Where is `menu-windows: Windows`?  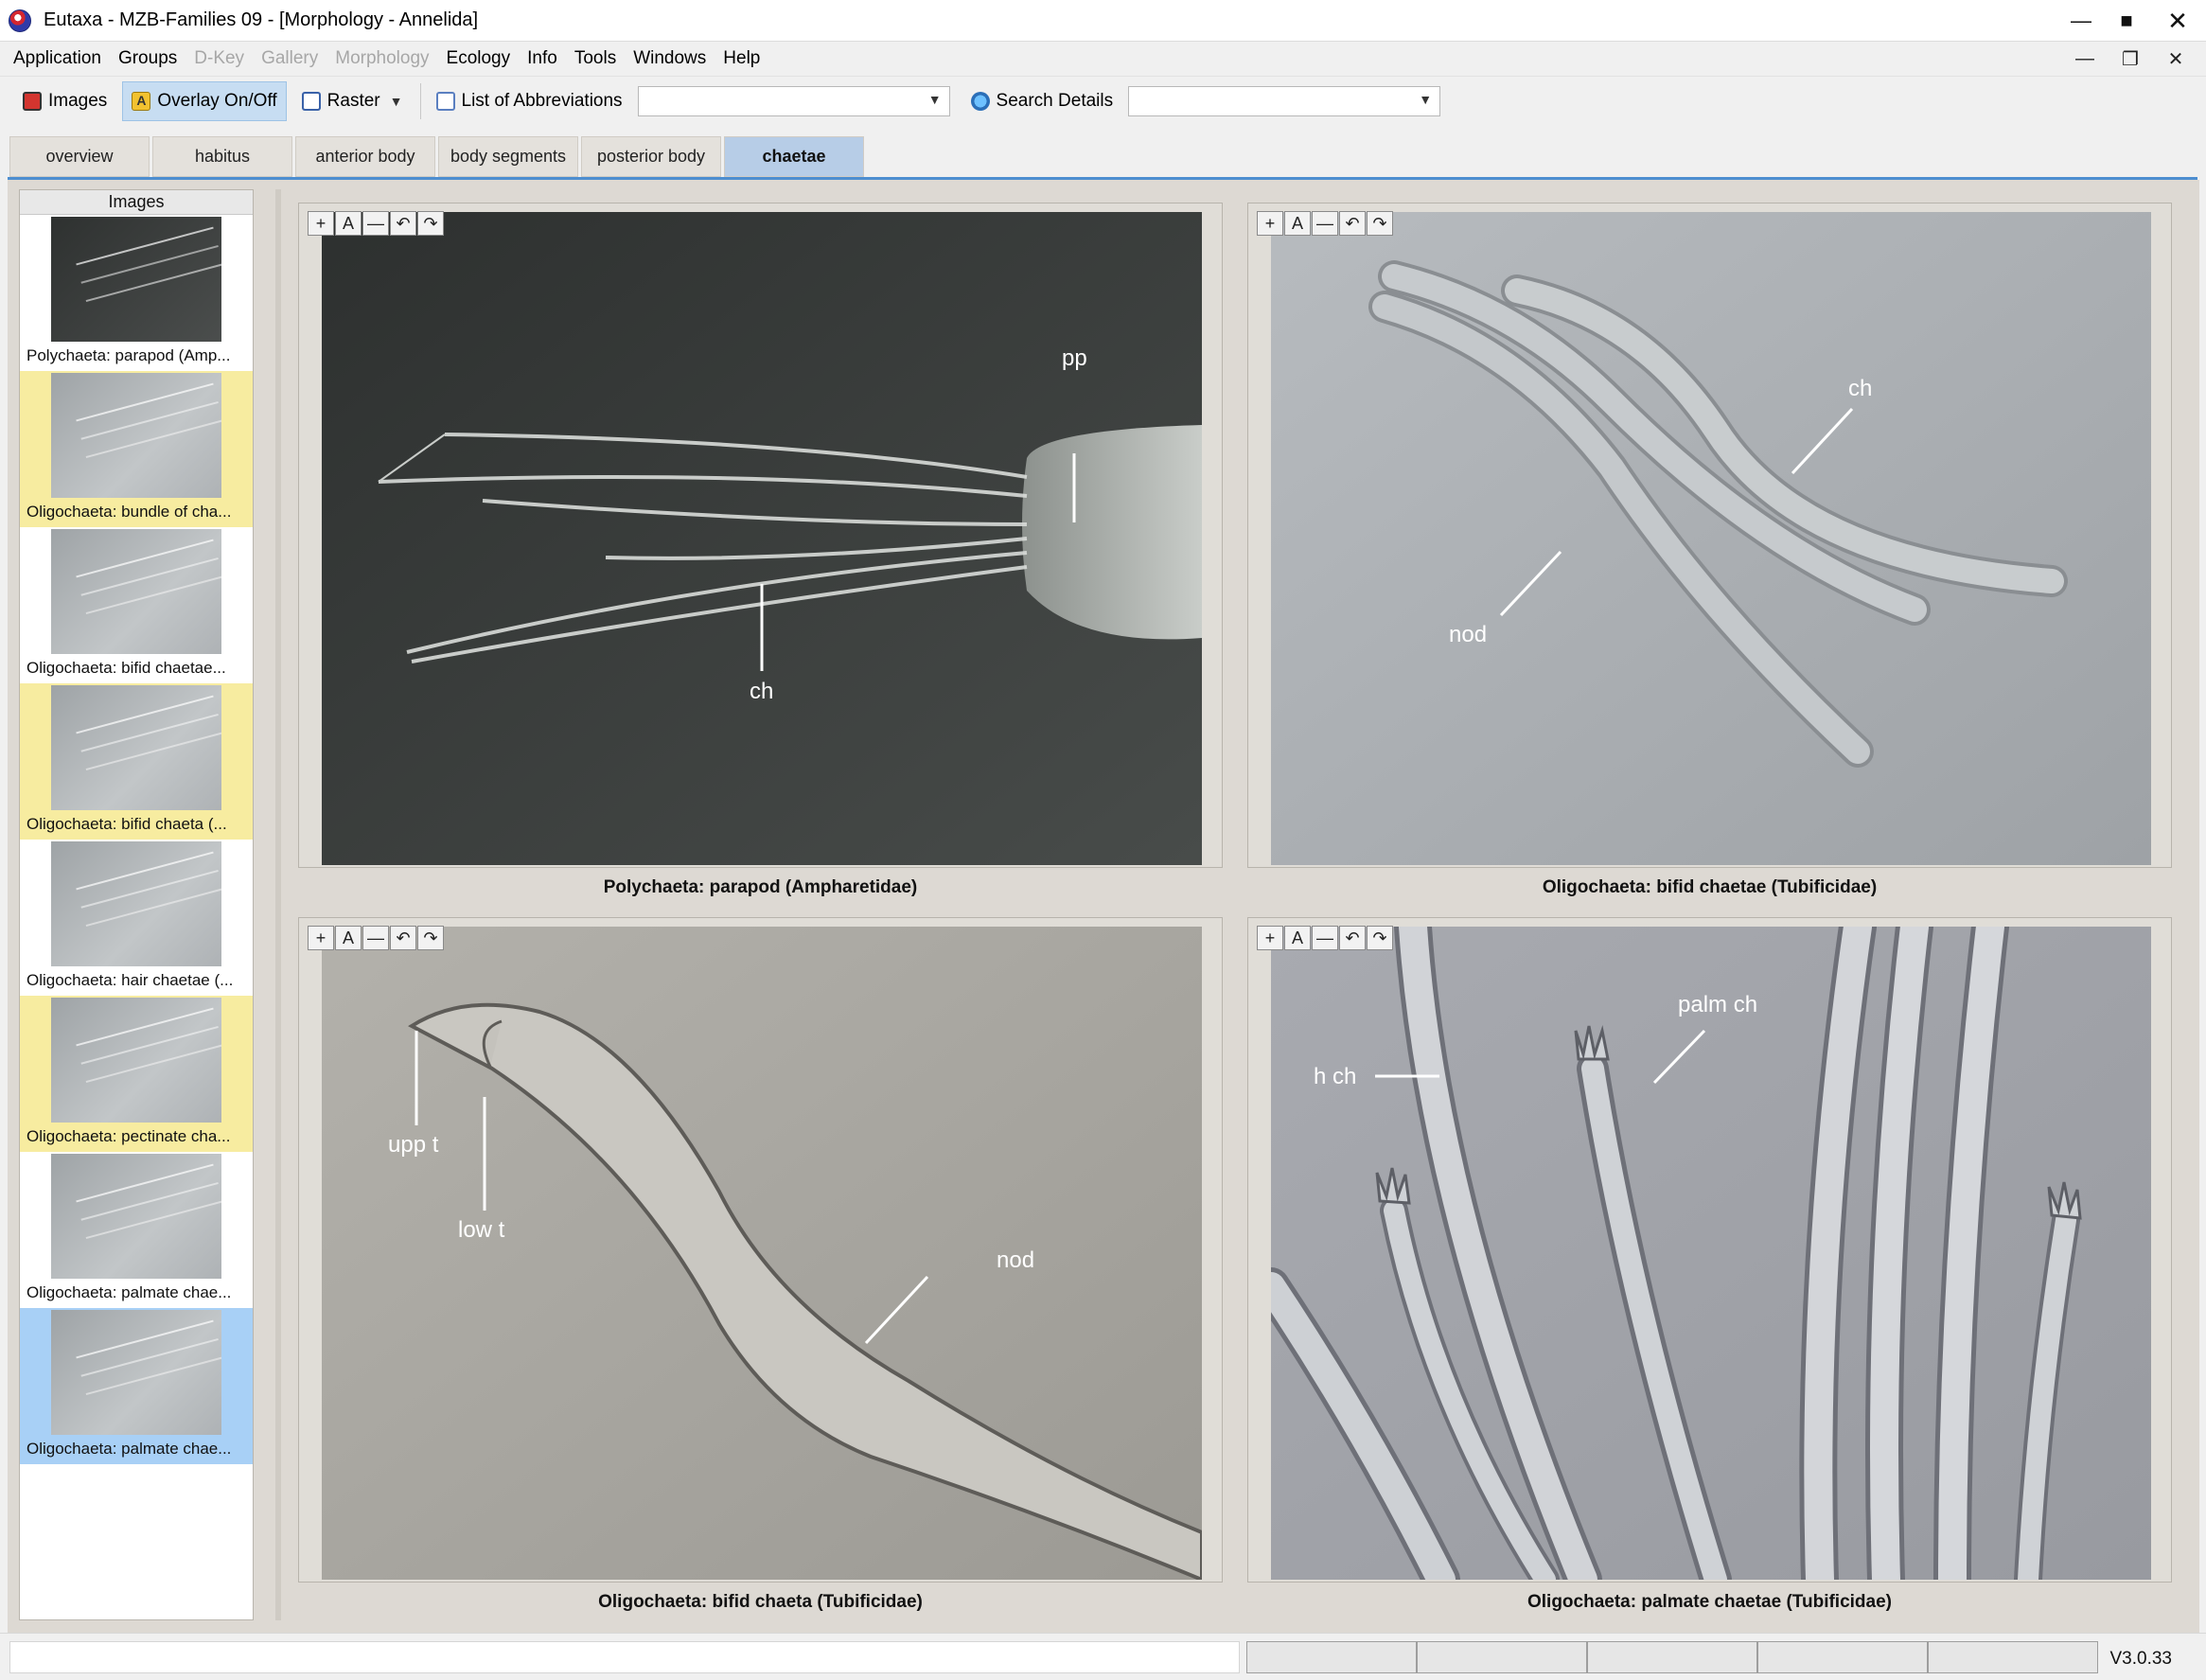 menu-windows: Windows is located at coordinates (670, 58).